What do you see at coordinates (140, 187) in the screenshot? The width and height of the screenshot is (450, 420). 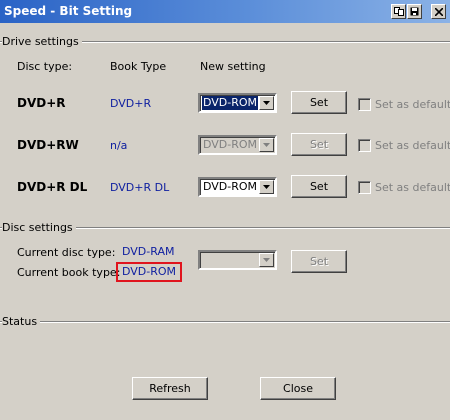 I see `book-type-dvd-r-dl: DVD+R DL` at bounding box center [140, 187].